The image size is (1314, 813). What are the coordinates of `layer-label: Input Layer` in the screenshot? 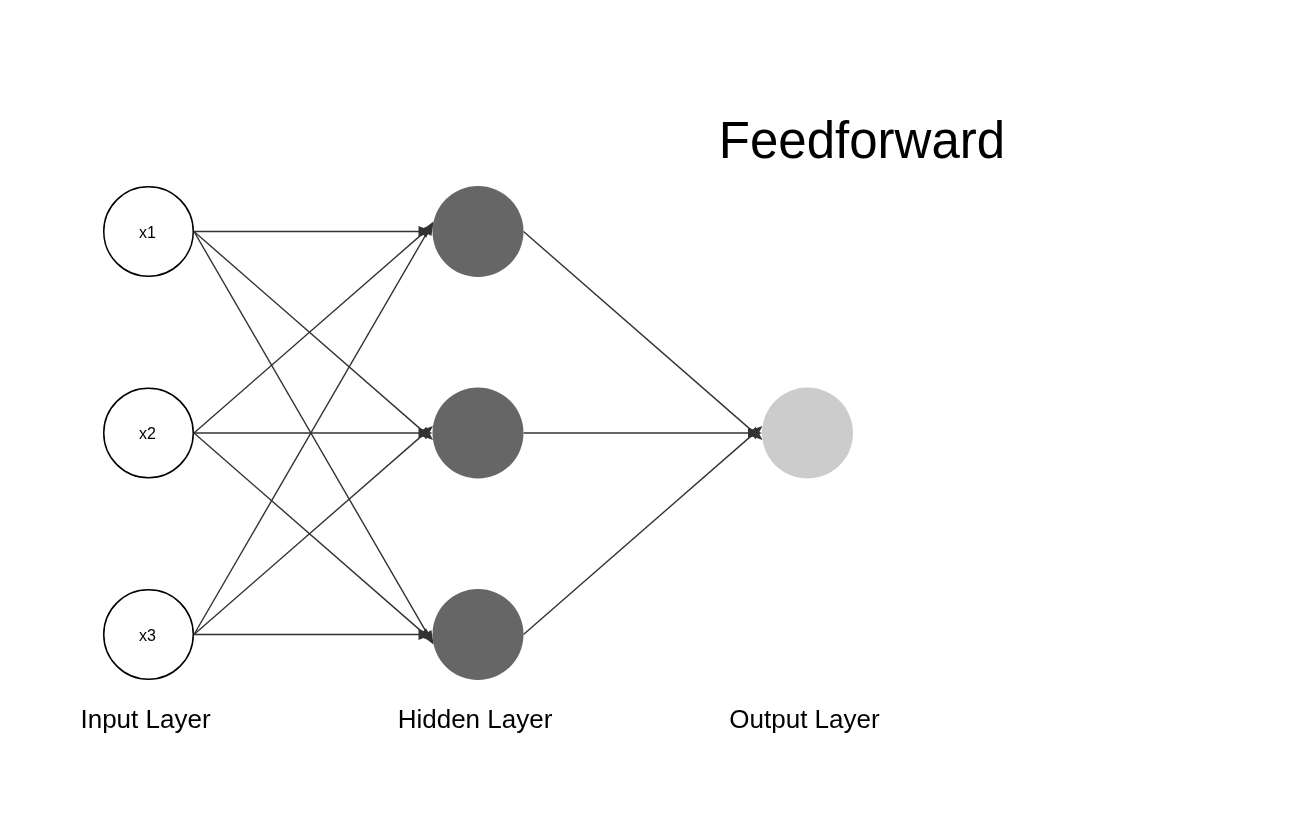 It's located at (145, 719).